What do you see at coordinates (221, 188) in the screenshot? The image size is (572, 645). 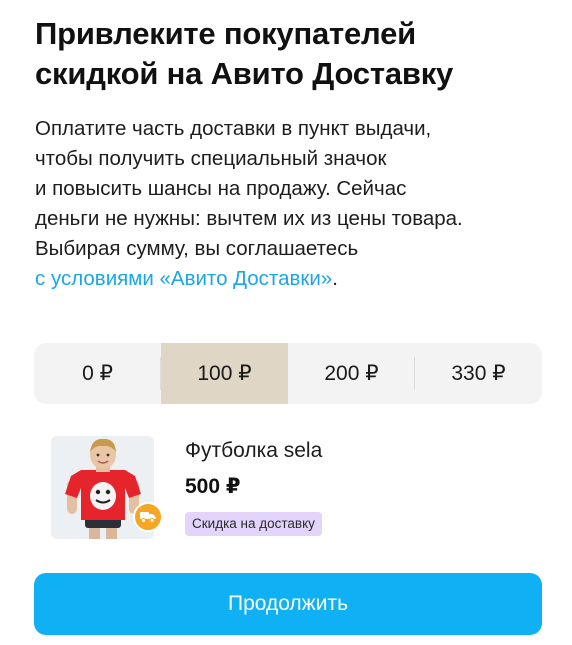 I see `description-line: и повысить шансы на продажу. Сейчас` at bounding box center [221, 188].